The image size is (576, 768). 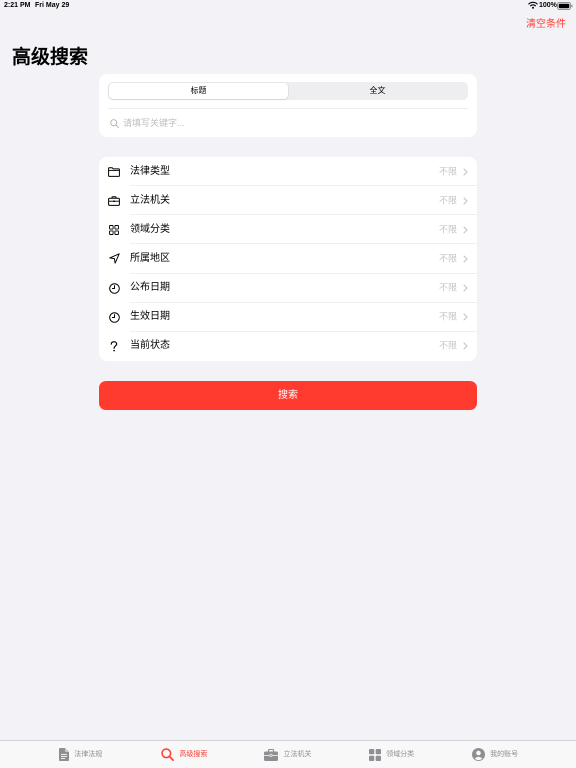 What do you see at coordinates (297, 754) in the screenshot?
I see `tab-label: 立法机关` at bounding box center [297, 754].